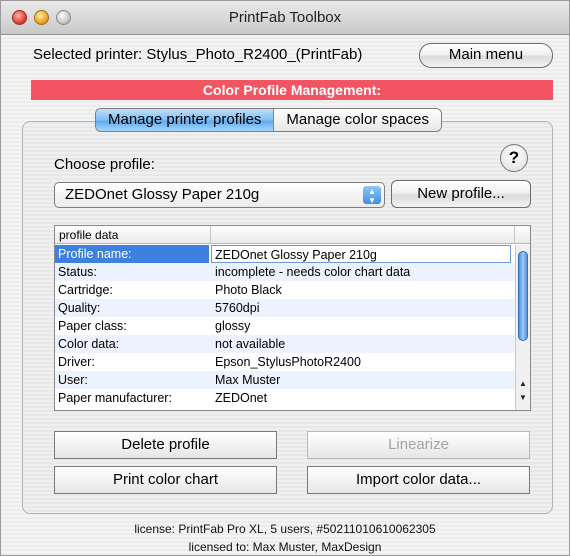 The width and height of the screenshot is (570, 556). I want to click on row-key: Driver:, so click(76, 362).